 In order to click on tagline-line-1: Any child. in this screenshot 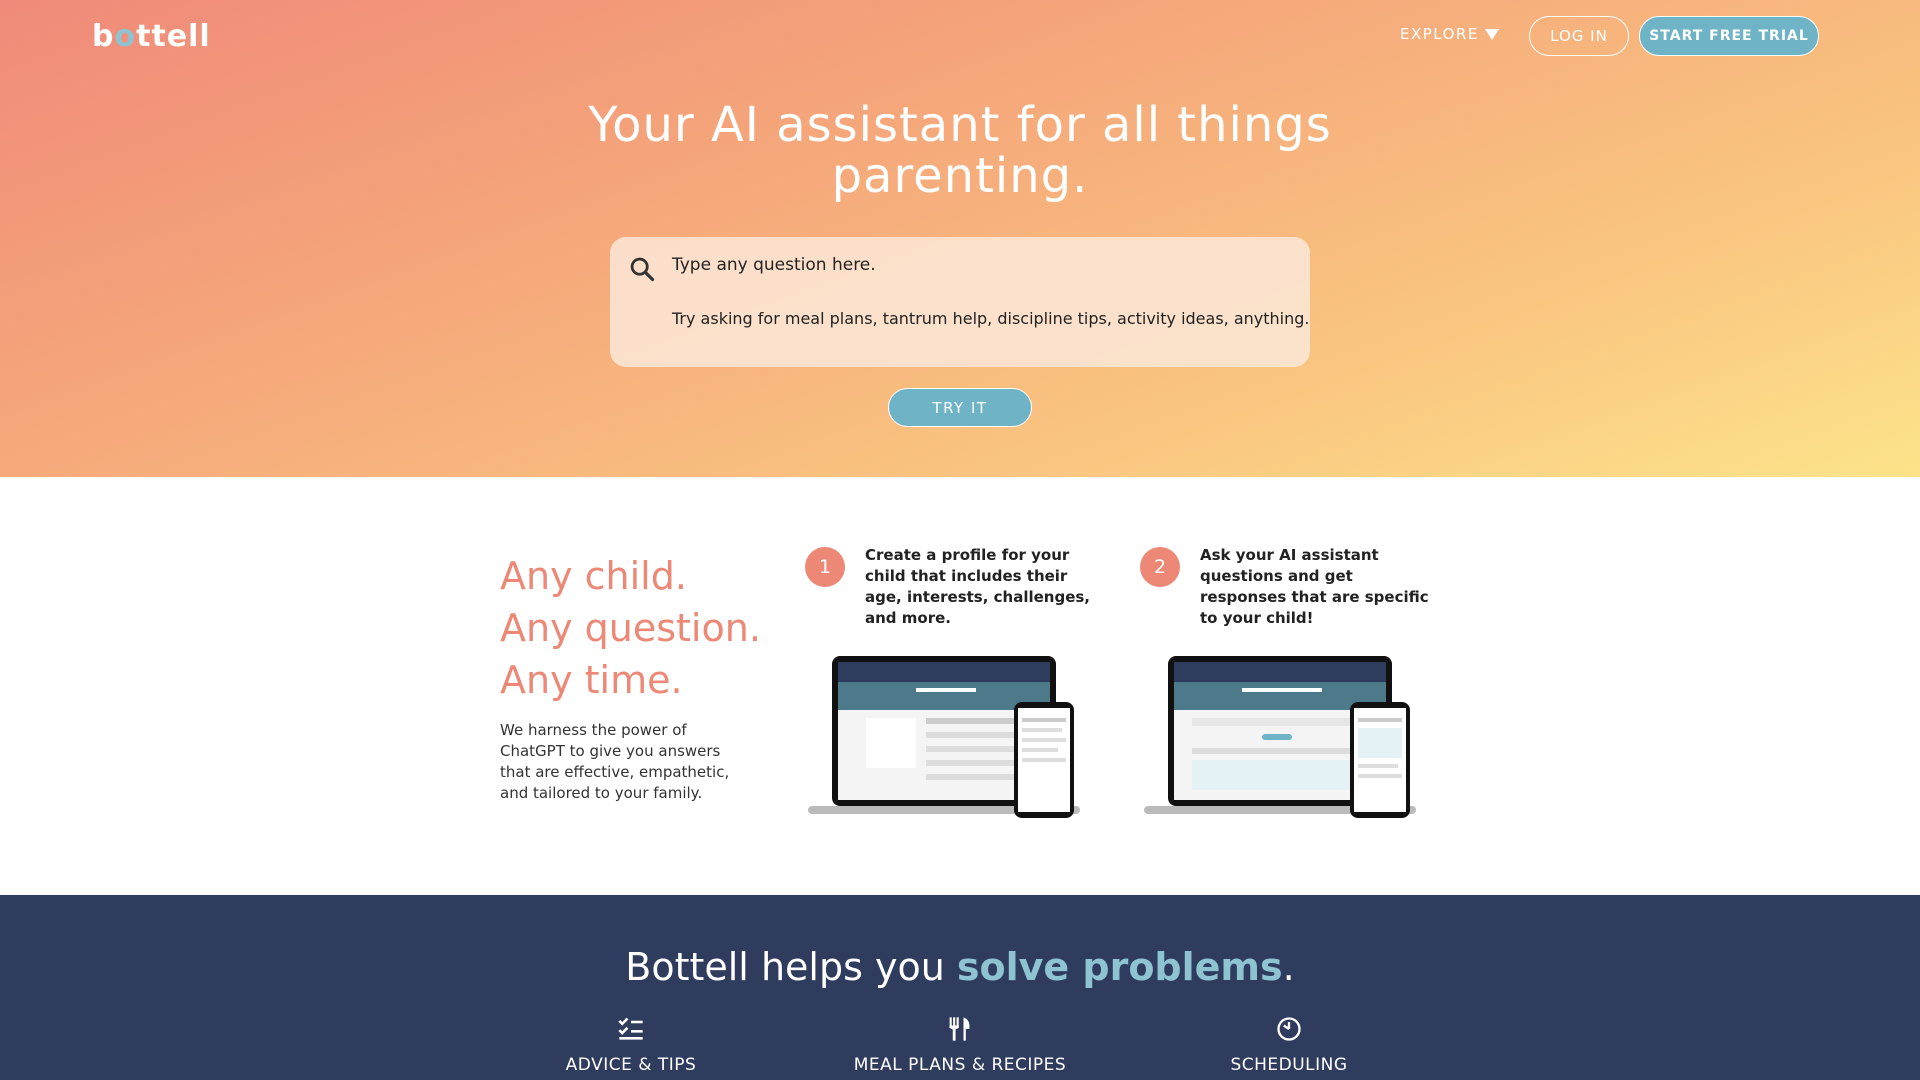, I will do `click(593, 576)`.